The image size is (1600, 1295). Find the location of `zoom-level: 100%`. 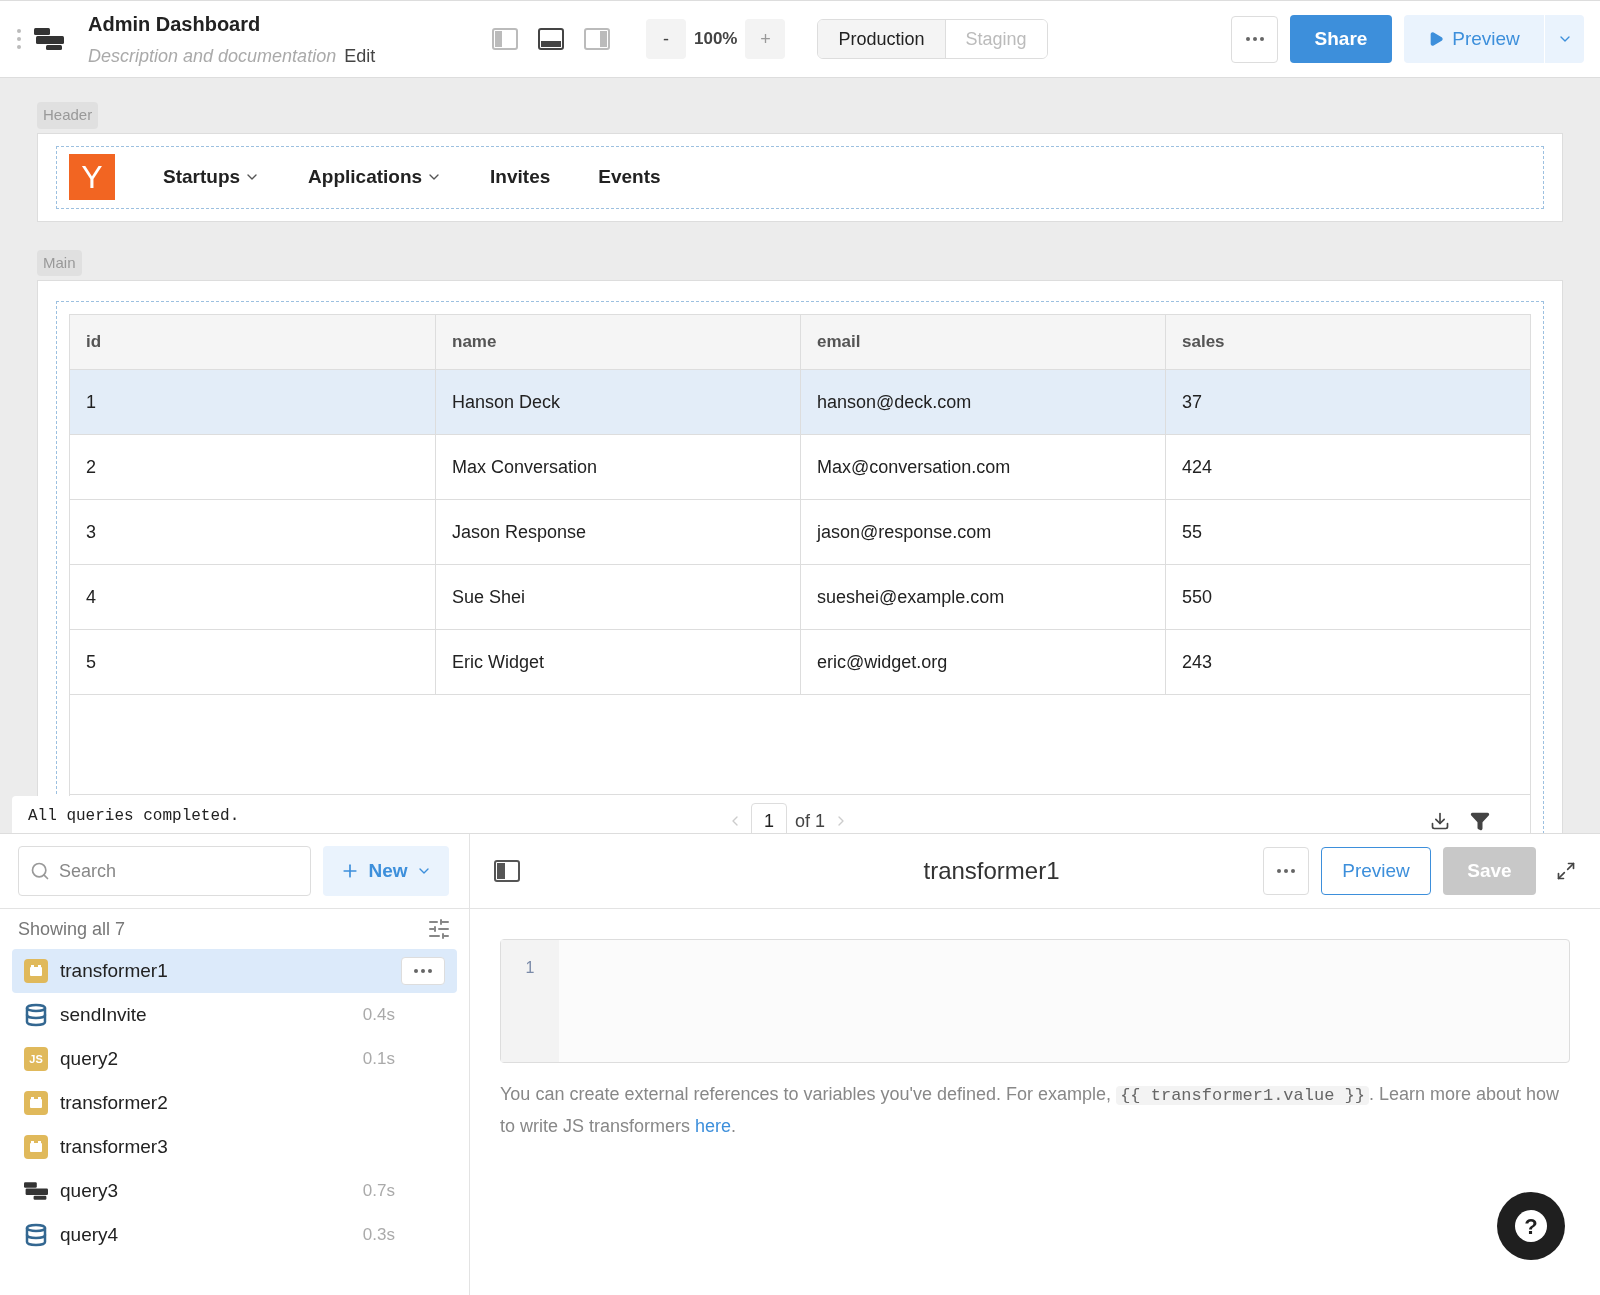

zoom-level: 100% is located at coordinates (716, 39).